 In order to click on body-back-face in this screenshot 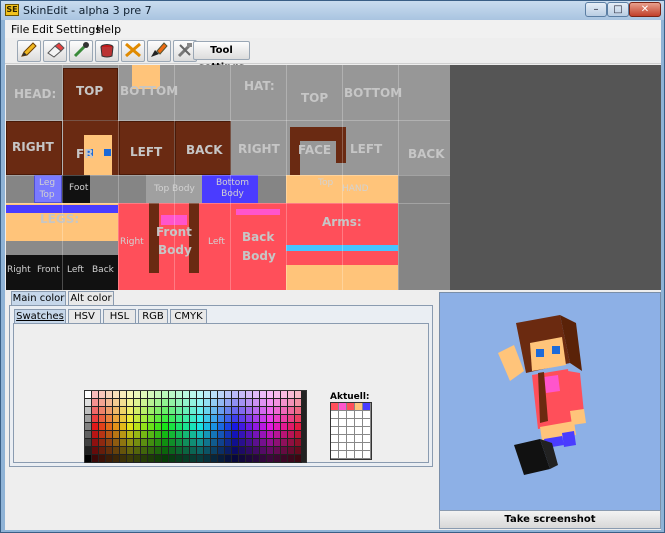, I will do `click(258, 246)`.